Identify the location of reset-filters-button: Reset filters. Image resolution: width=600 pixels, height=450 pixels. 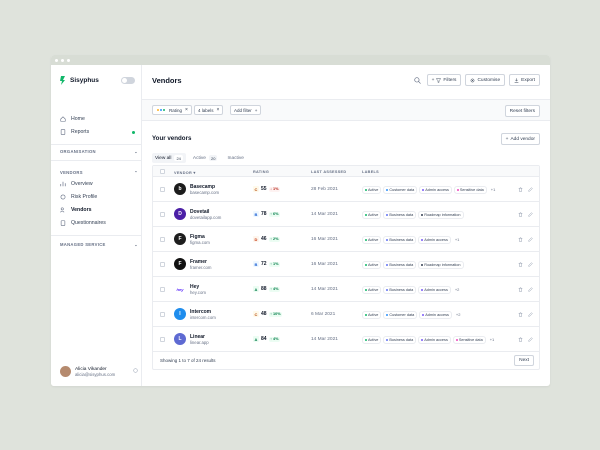
(522, 111).